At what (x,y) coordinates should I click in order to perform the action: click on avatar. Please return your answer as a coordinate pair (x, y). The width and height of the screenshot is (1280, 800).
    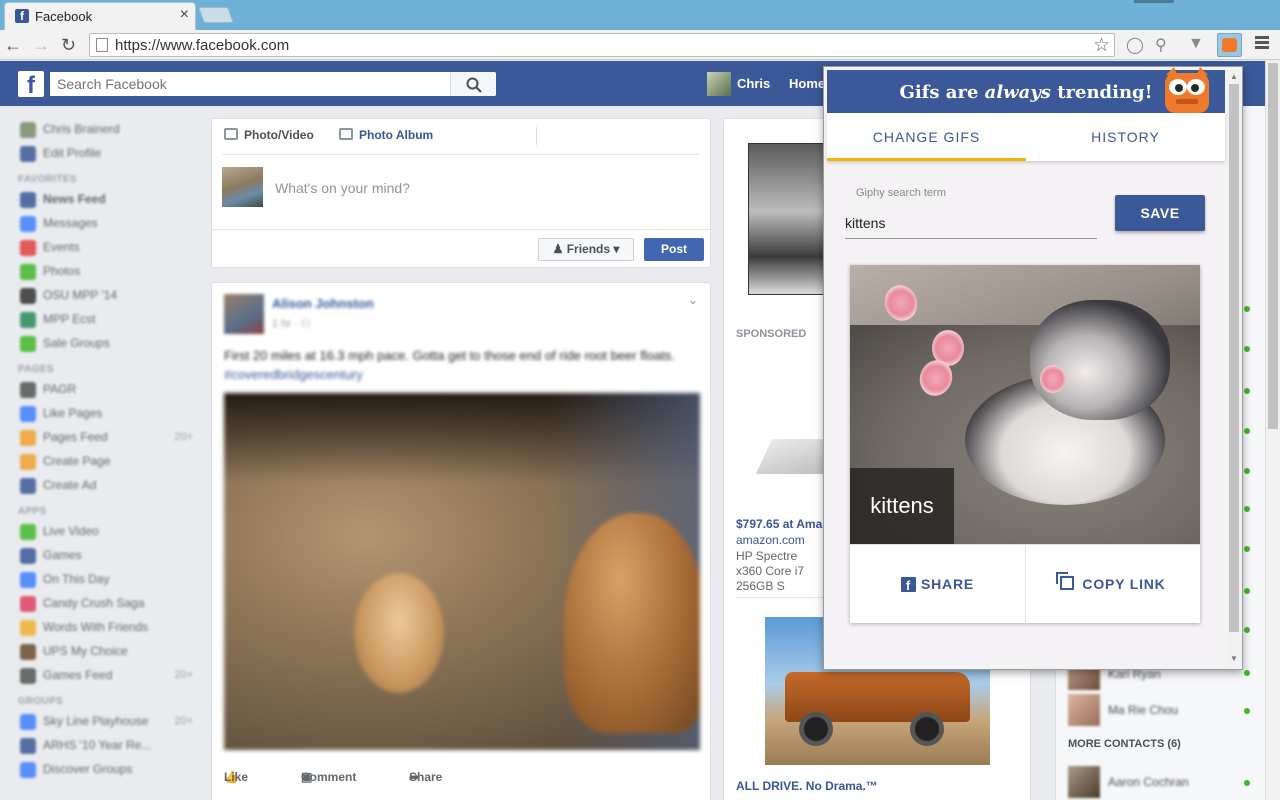
    Looking at the image, I should click on (244, 314).